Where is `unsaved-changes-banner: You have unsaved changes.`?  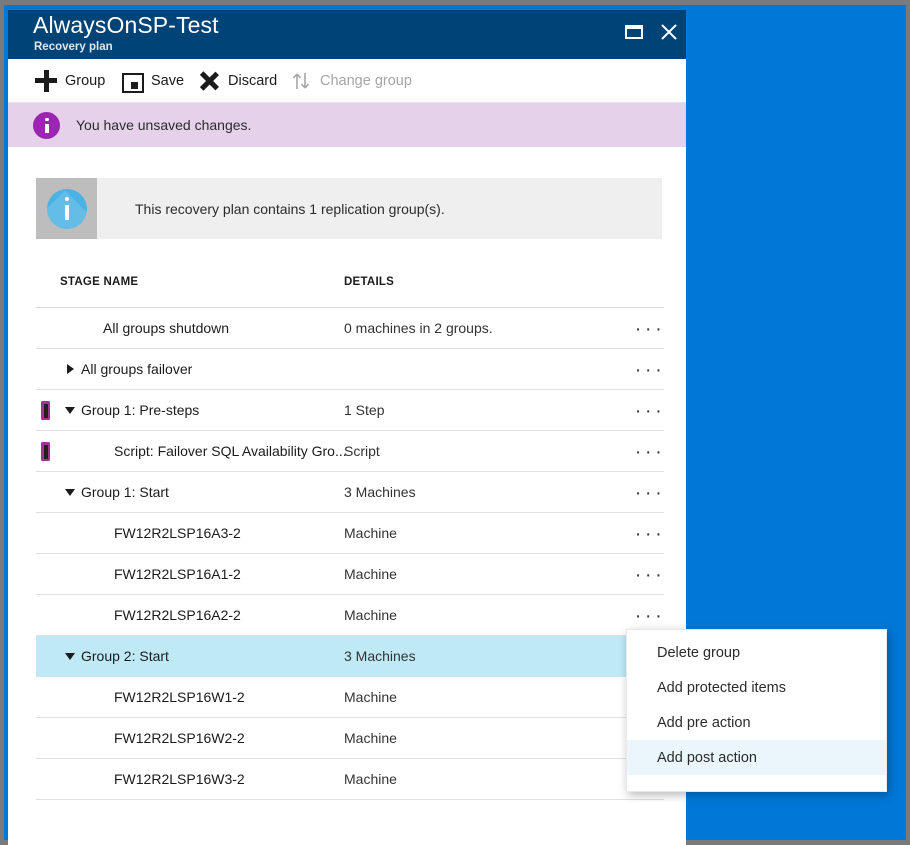
unsaved-changes-banner: You have unsaved changes. is located at coordinates (347, 125).